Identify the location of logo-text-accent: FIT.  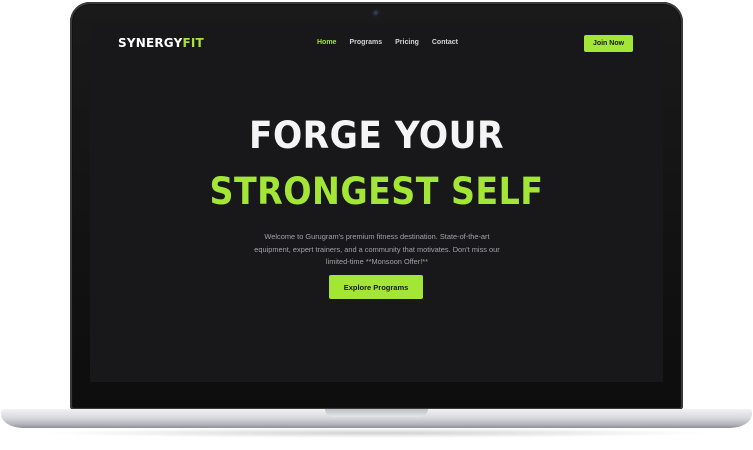
(193, 43).